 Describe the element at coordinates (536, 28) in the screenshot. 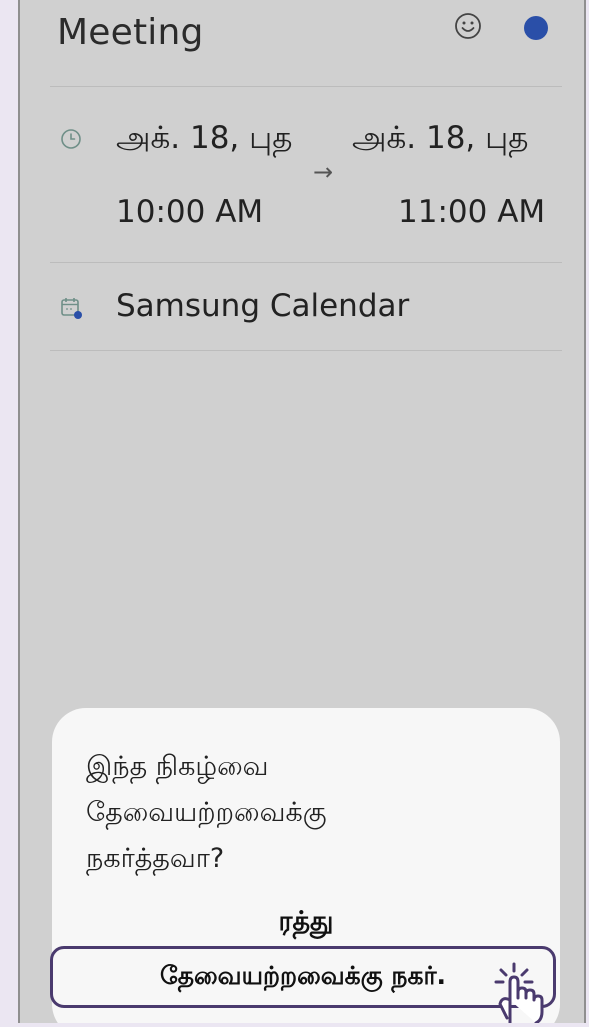

I see `event-color-button` at that location.